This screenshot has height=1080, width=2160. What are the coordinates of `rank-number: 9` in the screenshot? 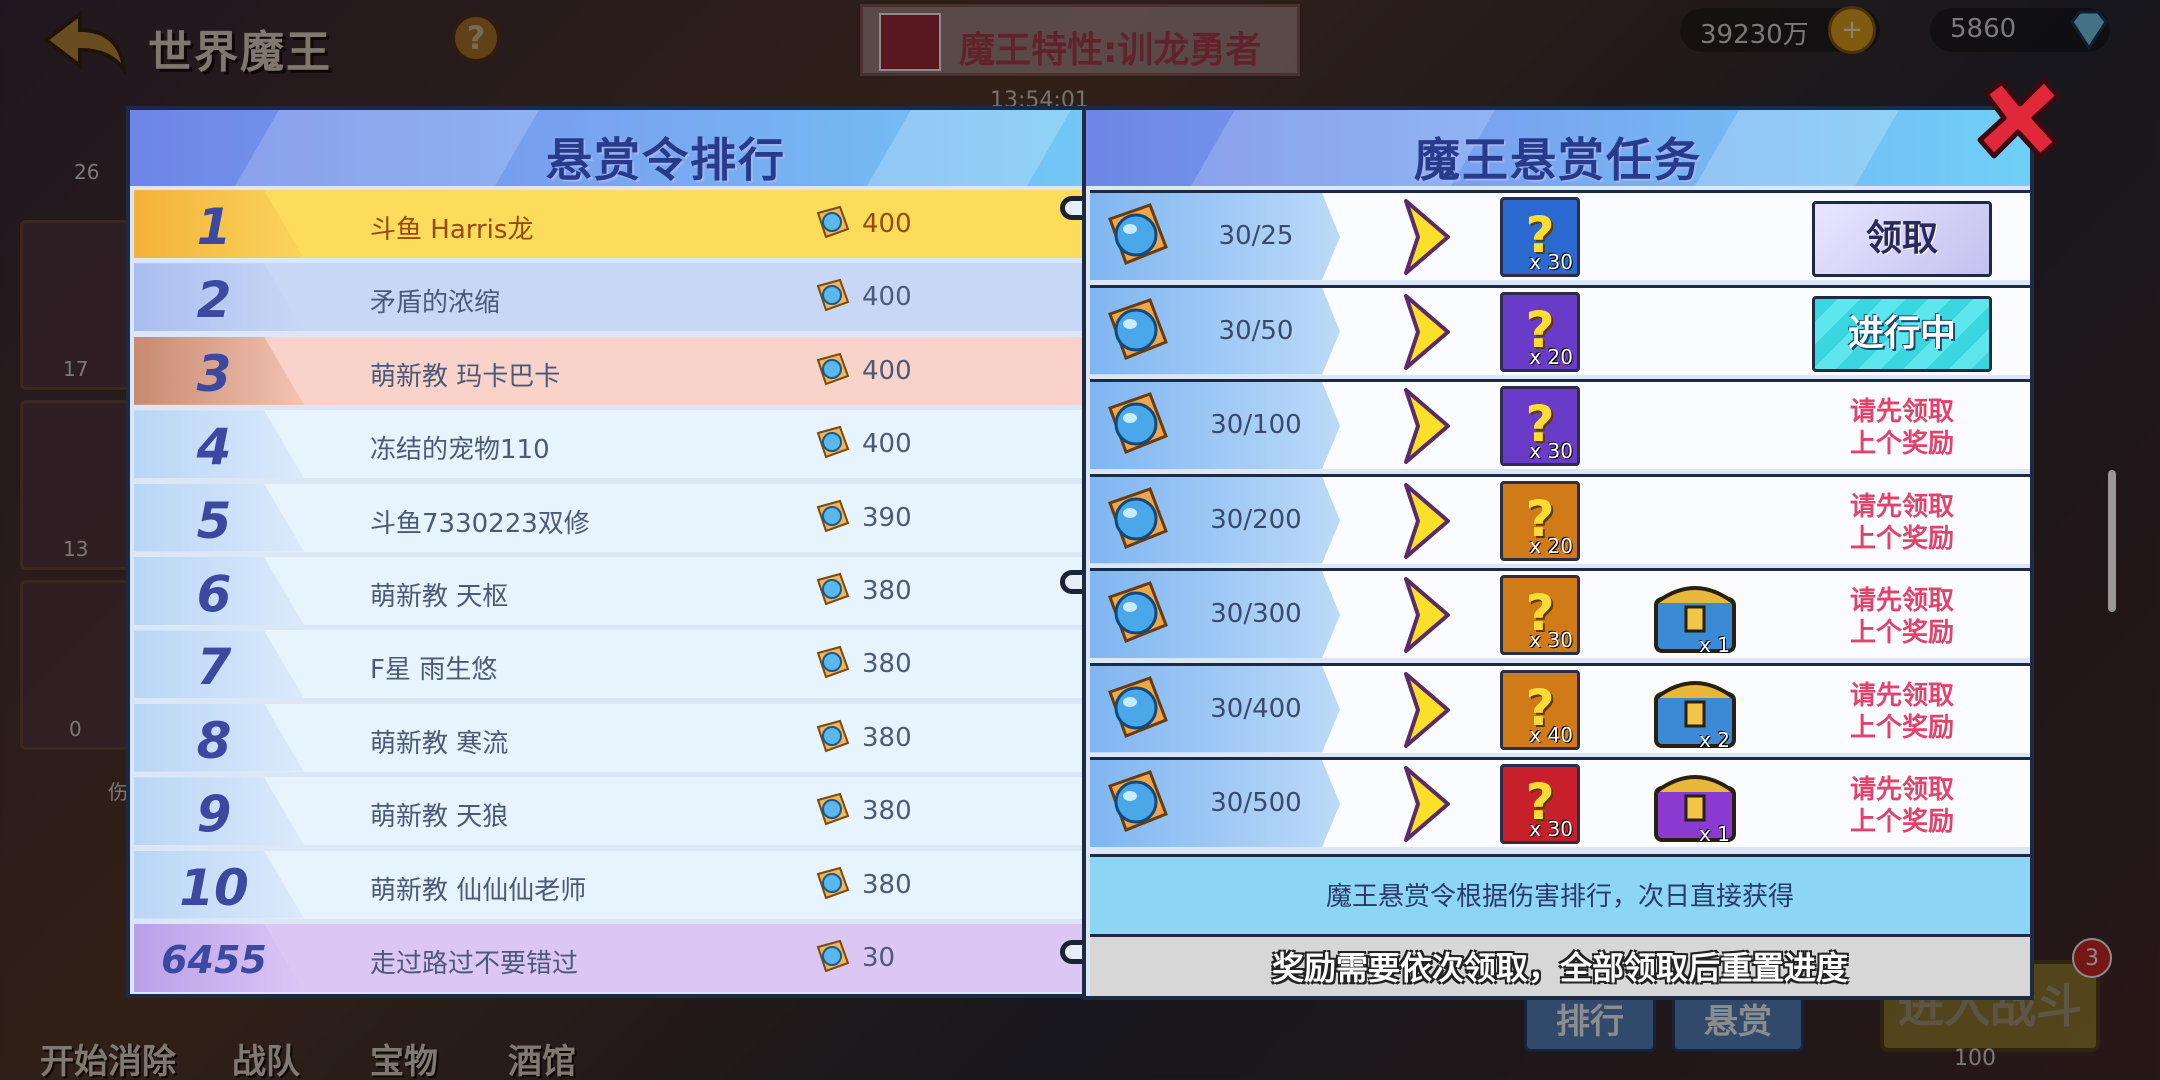 It's located at (214, 814).